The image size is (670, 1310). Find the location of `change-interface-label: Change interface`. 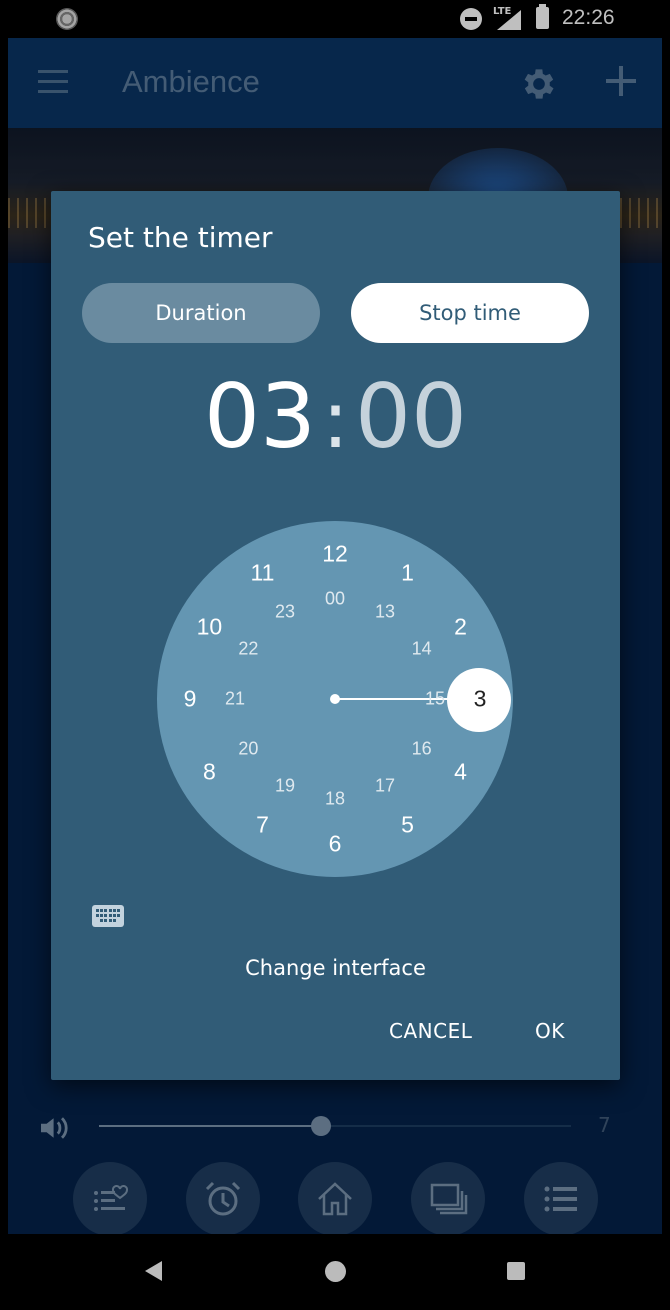

change-interface-label: Change interface is located at coordinates (335, 968).